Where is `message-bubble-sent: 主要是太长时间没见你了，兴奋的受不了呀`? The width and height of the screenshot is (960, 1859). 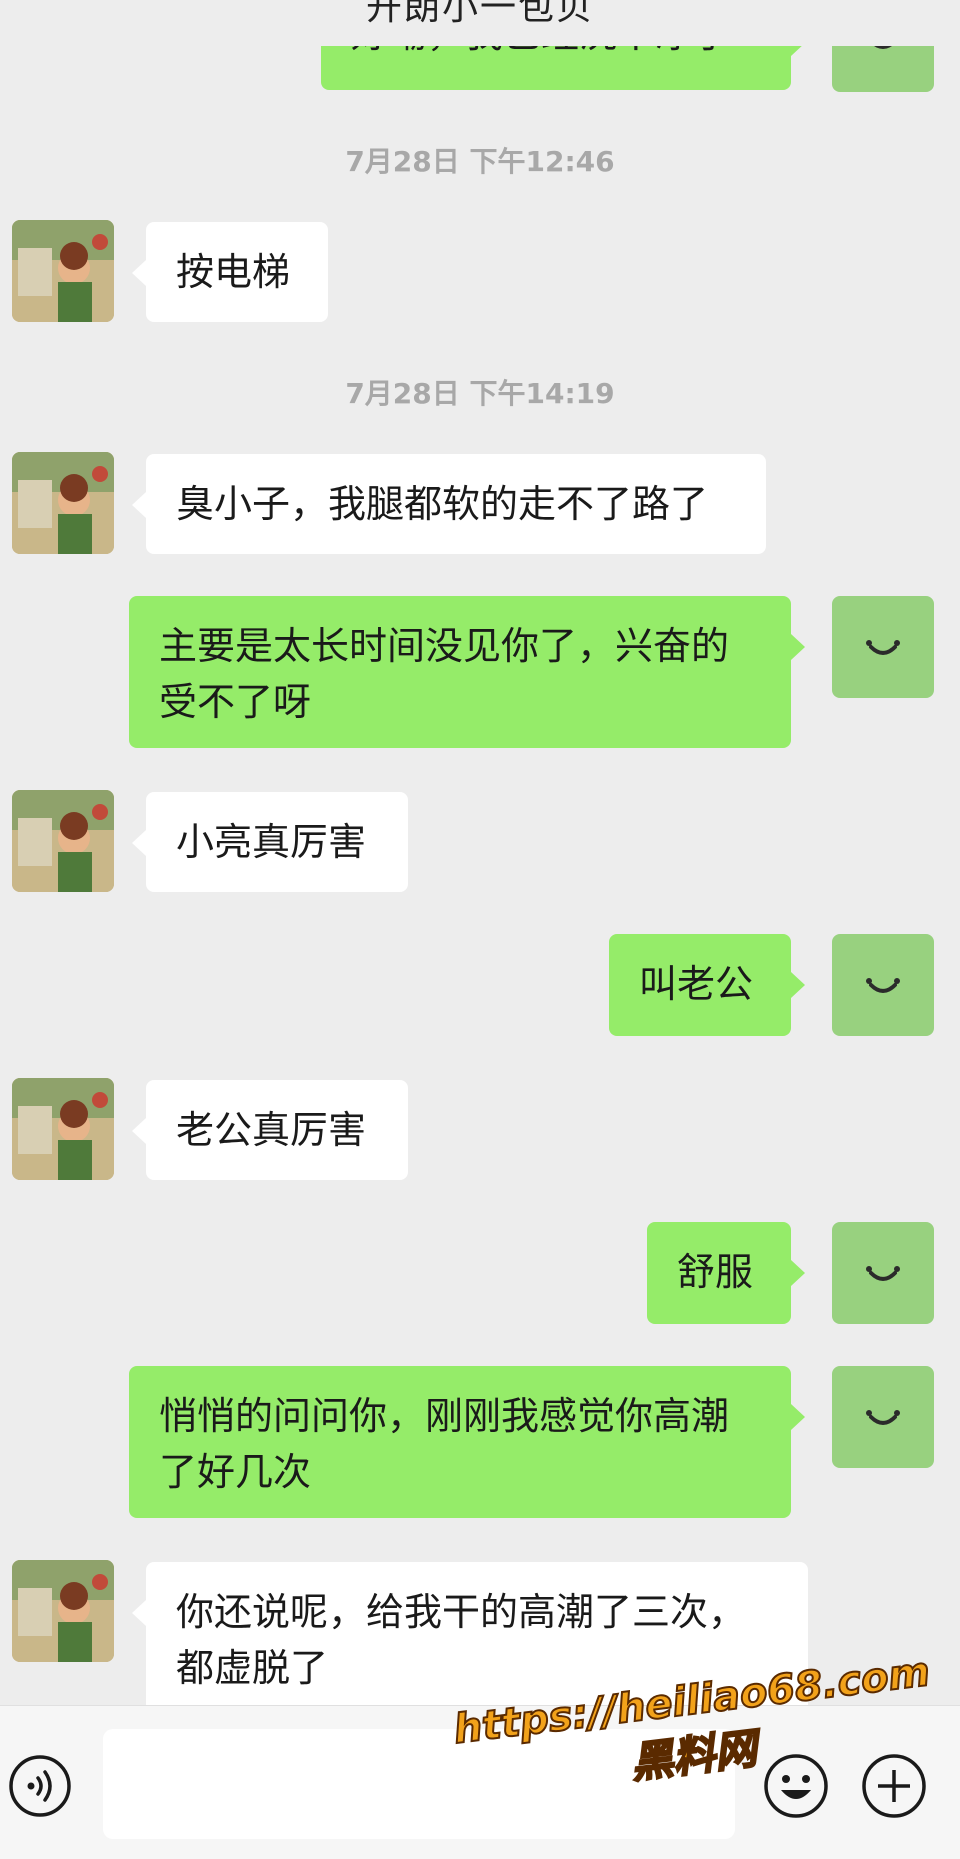
message-bubble-sent: 主要是太长时间没见你了，兴奋的受不了呀 is located at coordinates (467, 672).